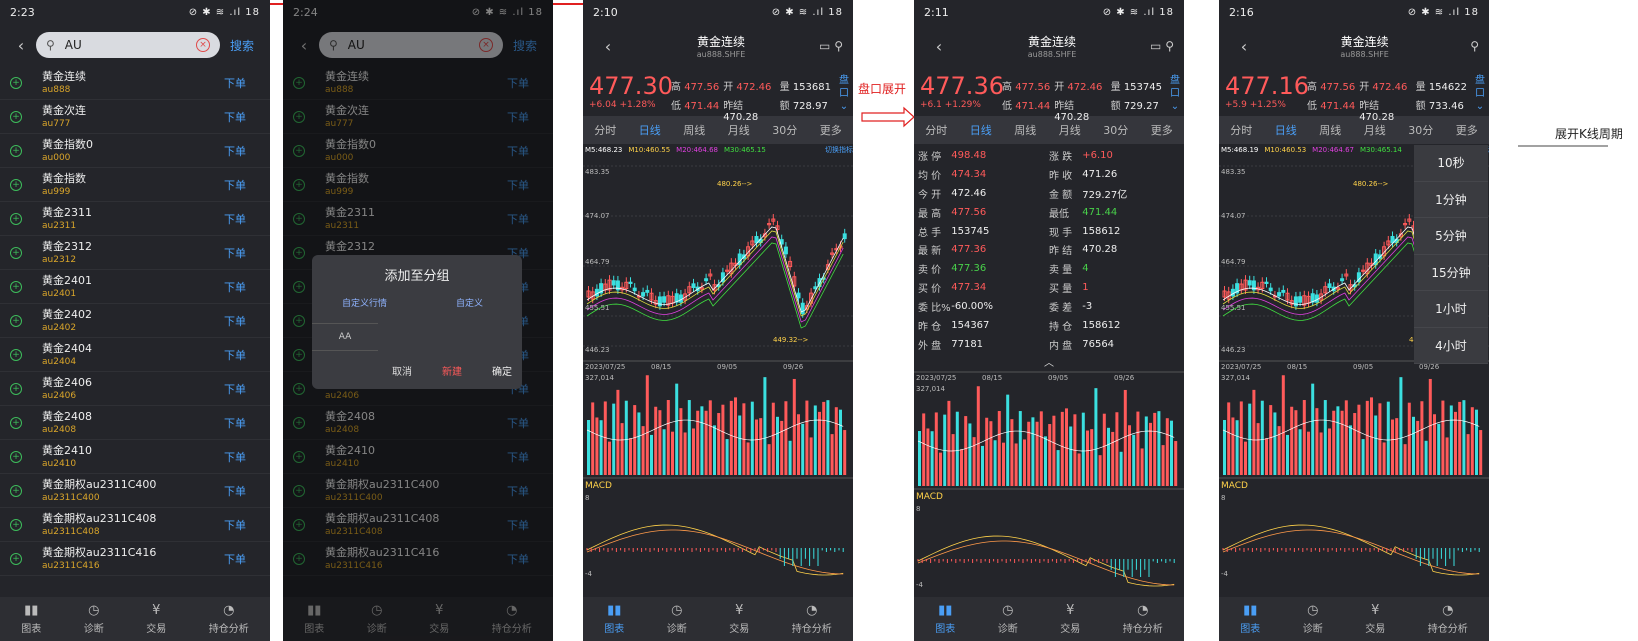 This screenshot has height=641, width=1638. What do you see at coordinates (135, 253) in the screenshot?
I see `list-item: +黄金2312au2312下单` at bounding box center [135, 253].